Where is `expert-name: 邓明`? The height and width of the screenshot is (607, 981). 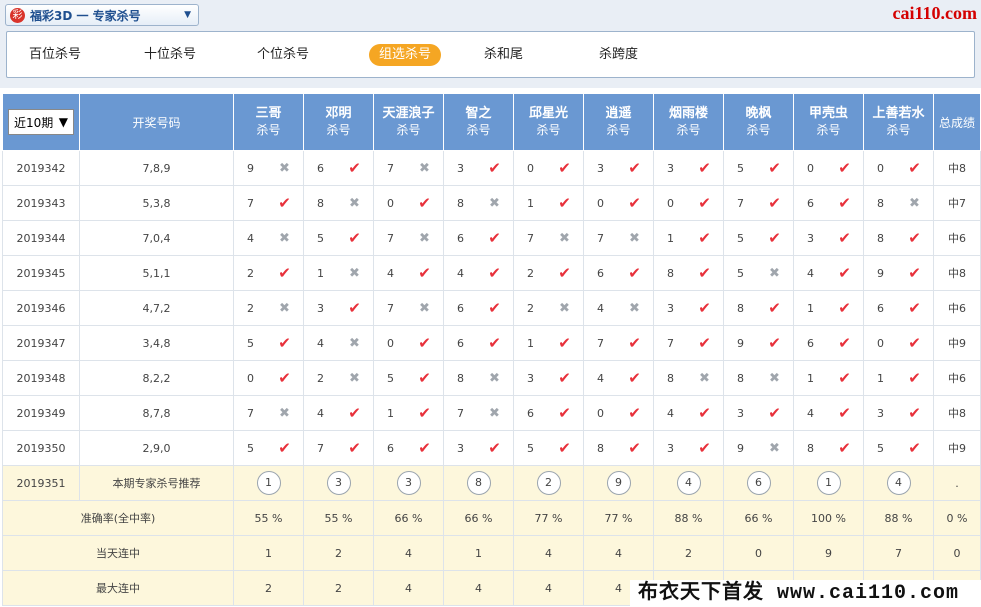 expert-name: 邓明 is located at coordinates (338, 113).